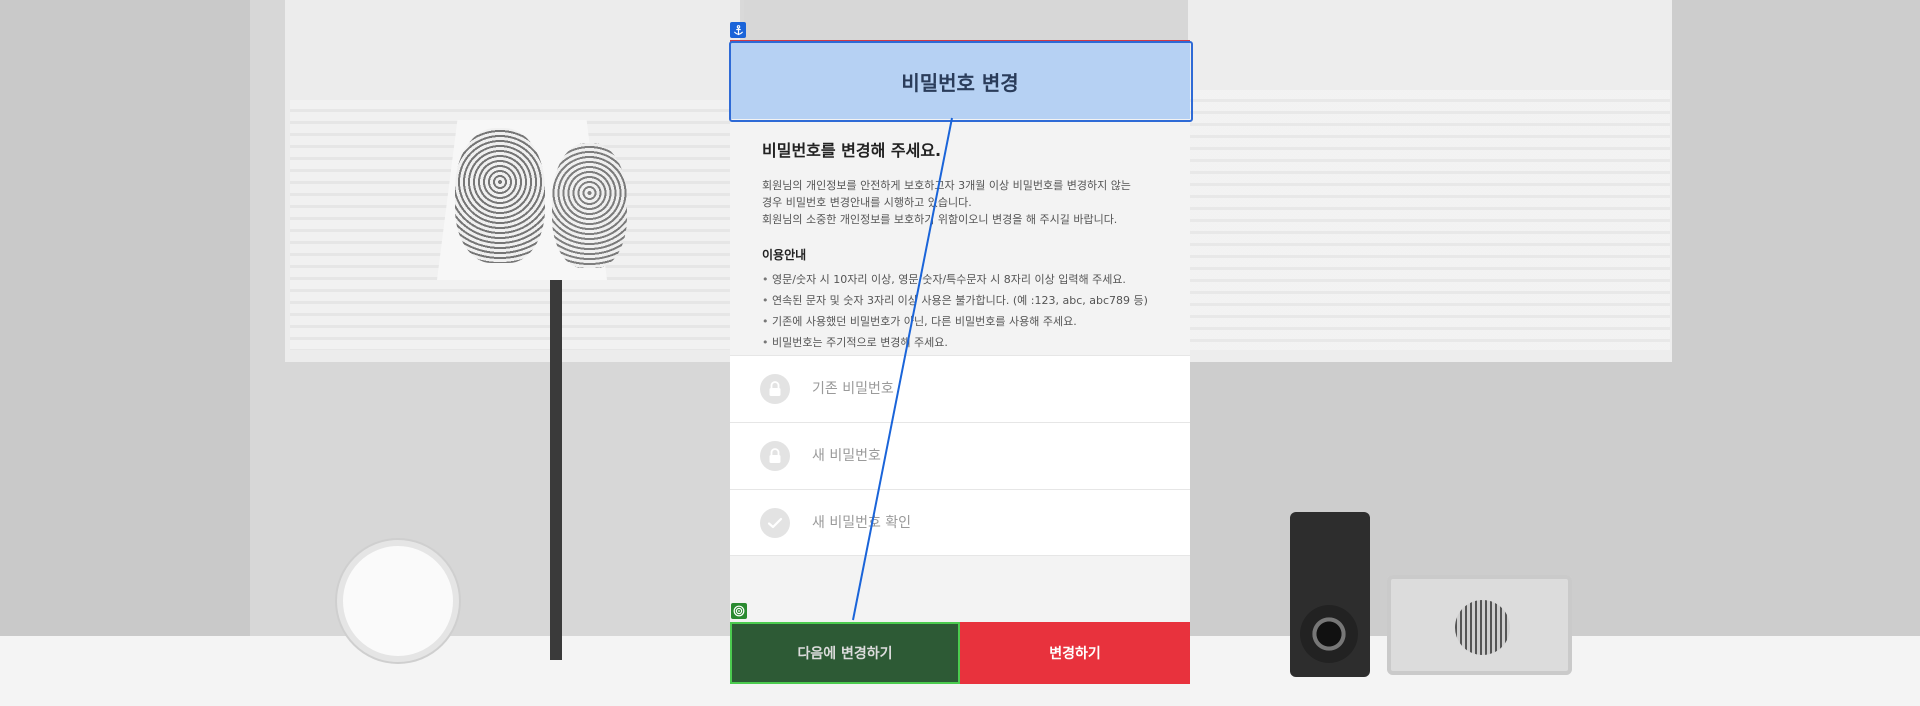  I want to click on target-icon, so click(739, 611).